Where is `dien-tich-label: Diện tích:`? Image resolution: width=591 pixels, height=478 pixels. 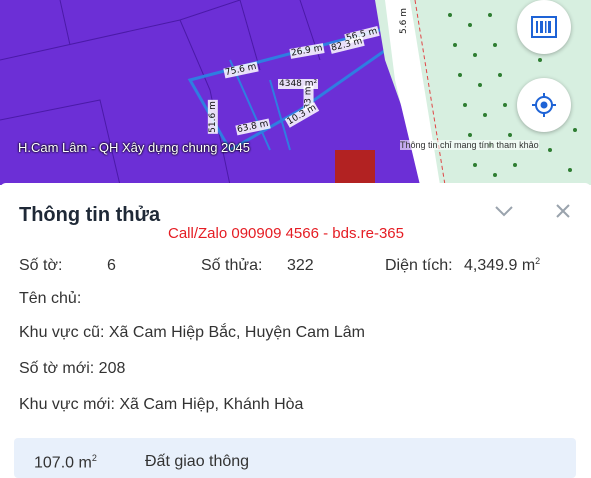 dien-tich-label: Diện tích: is located at coordinates (419, 266).